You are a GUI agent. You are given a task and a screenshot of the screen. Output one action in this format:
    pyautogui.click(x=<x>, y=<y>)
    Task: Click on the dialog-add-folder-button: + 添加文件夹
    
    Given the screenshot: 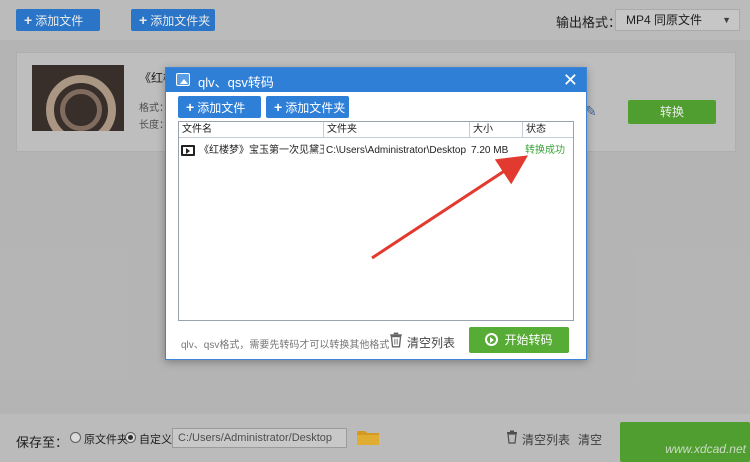 What is the action you would take?
    pyautogui.click(x=307, y=107)
    